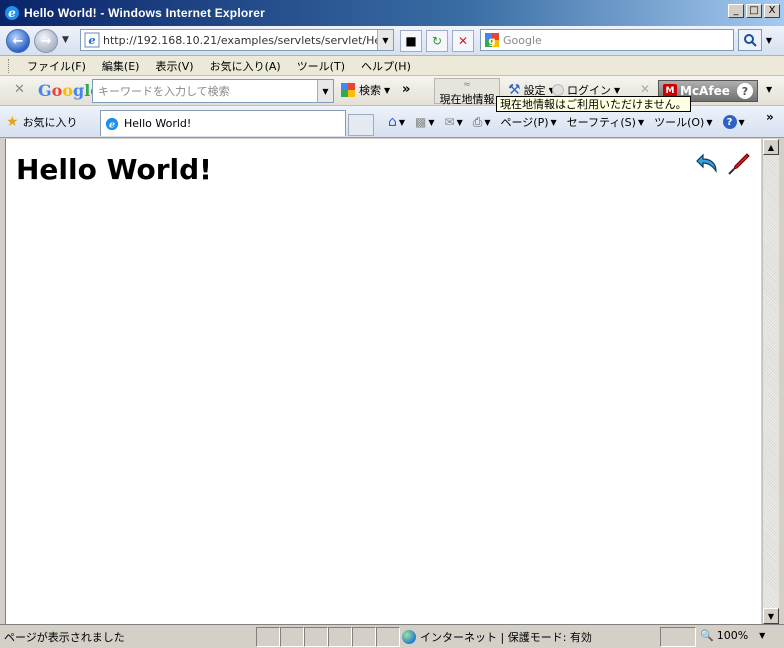  Describe the element at coordinates (553, 122) in the screenshot. I see `page-menu-dropdown-icon: ▼` at that location.